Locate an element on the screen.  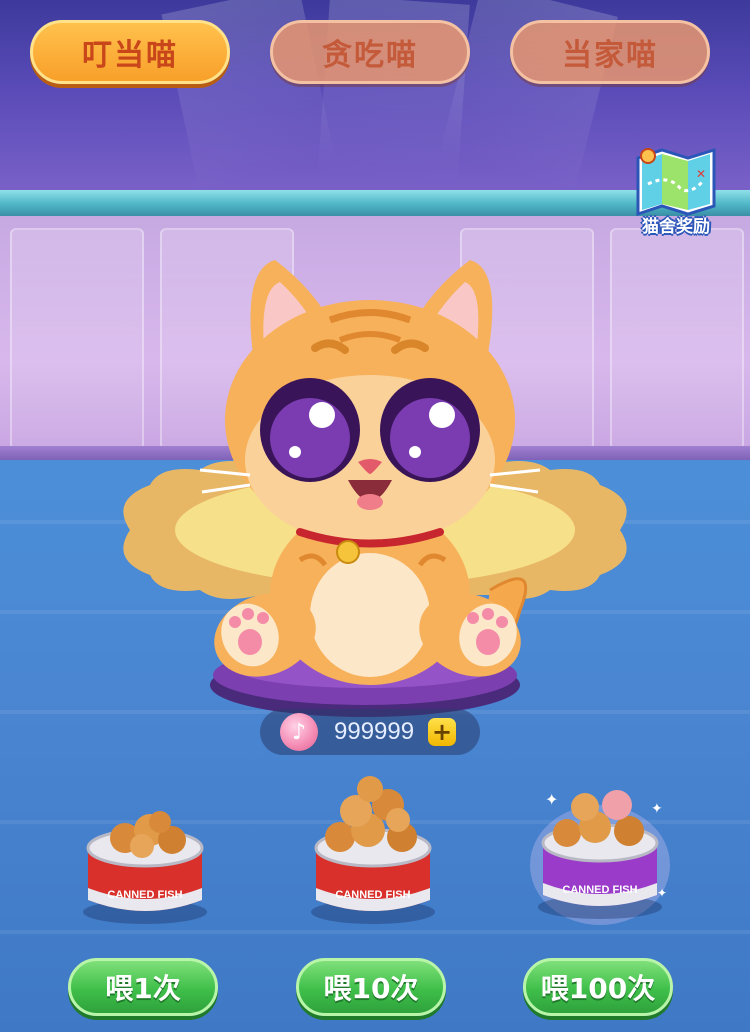
food-can-medium: CANNED FISH is located at coordinates (373, 854).